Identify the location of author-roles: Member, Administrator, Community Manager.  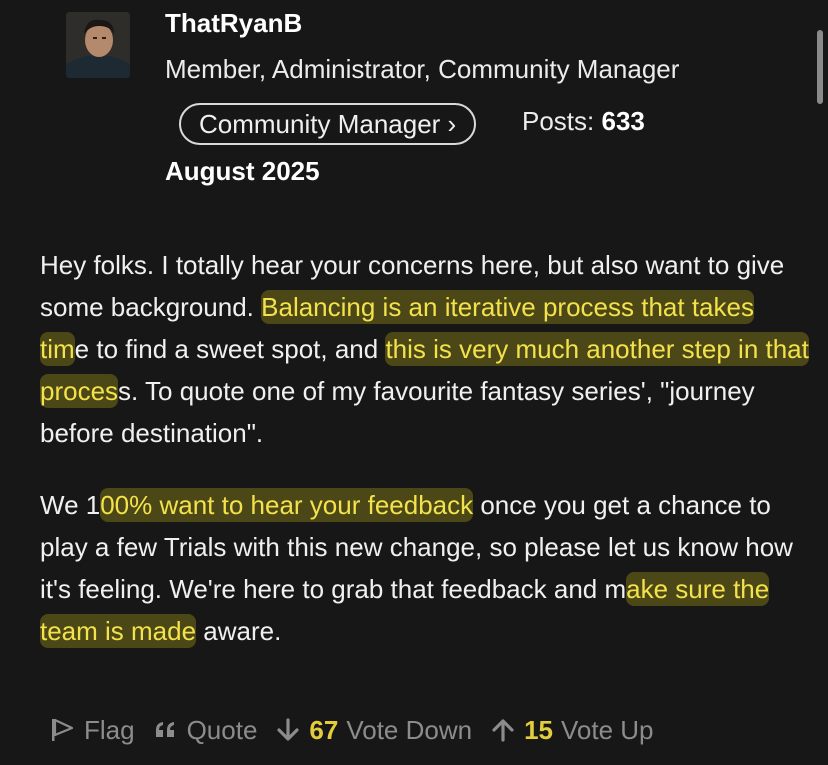
(422, 69).